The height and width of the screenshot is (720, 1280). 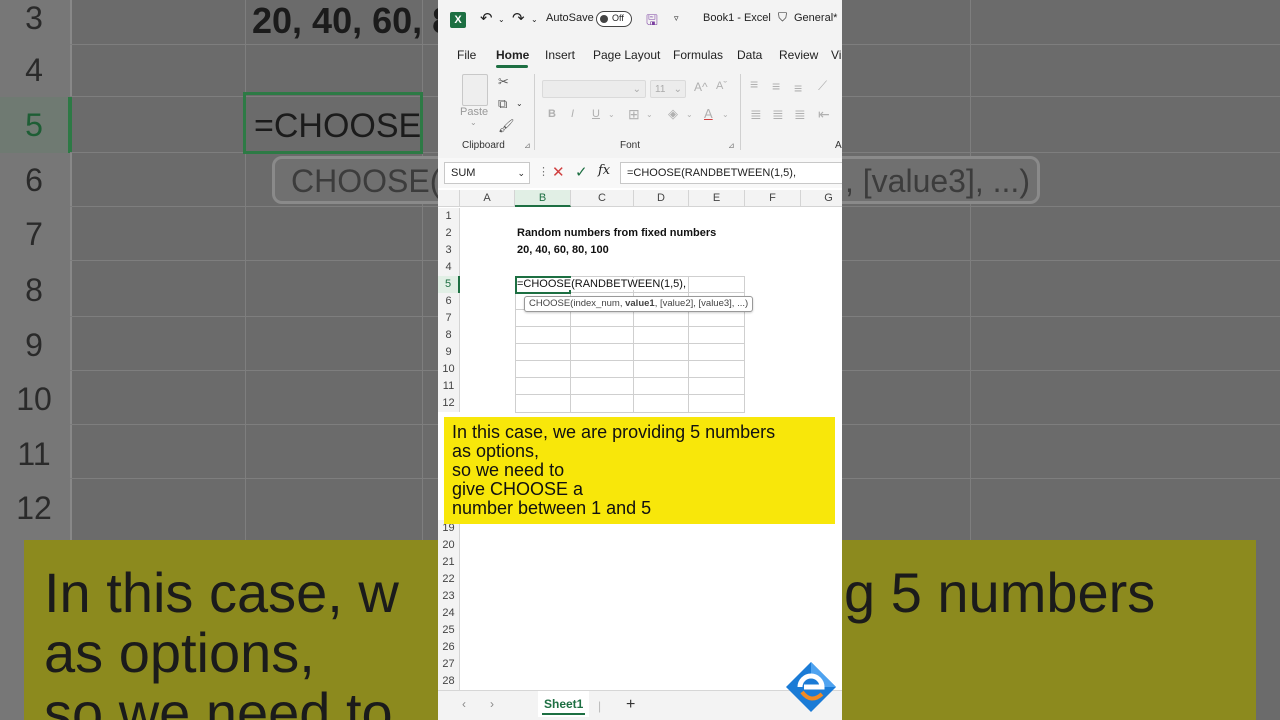 I want to click on sheet-tab-bar: ‹ › Sheet1 | +, so click(x=640, y=705).